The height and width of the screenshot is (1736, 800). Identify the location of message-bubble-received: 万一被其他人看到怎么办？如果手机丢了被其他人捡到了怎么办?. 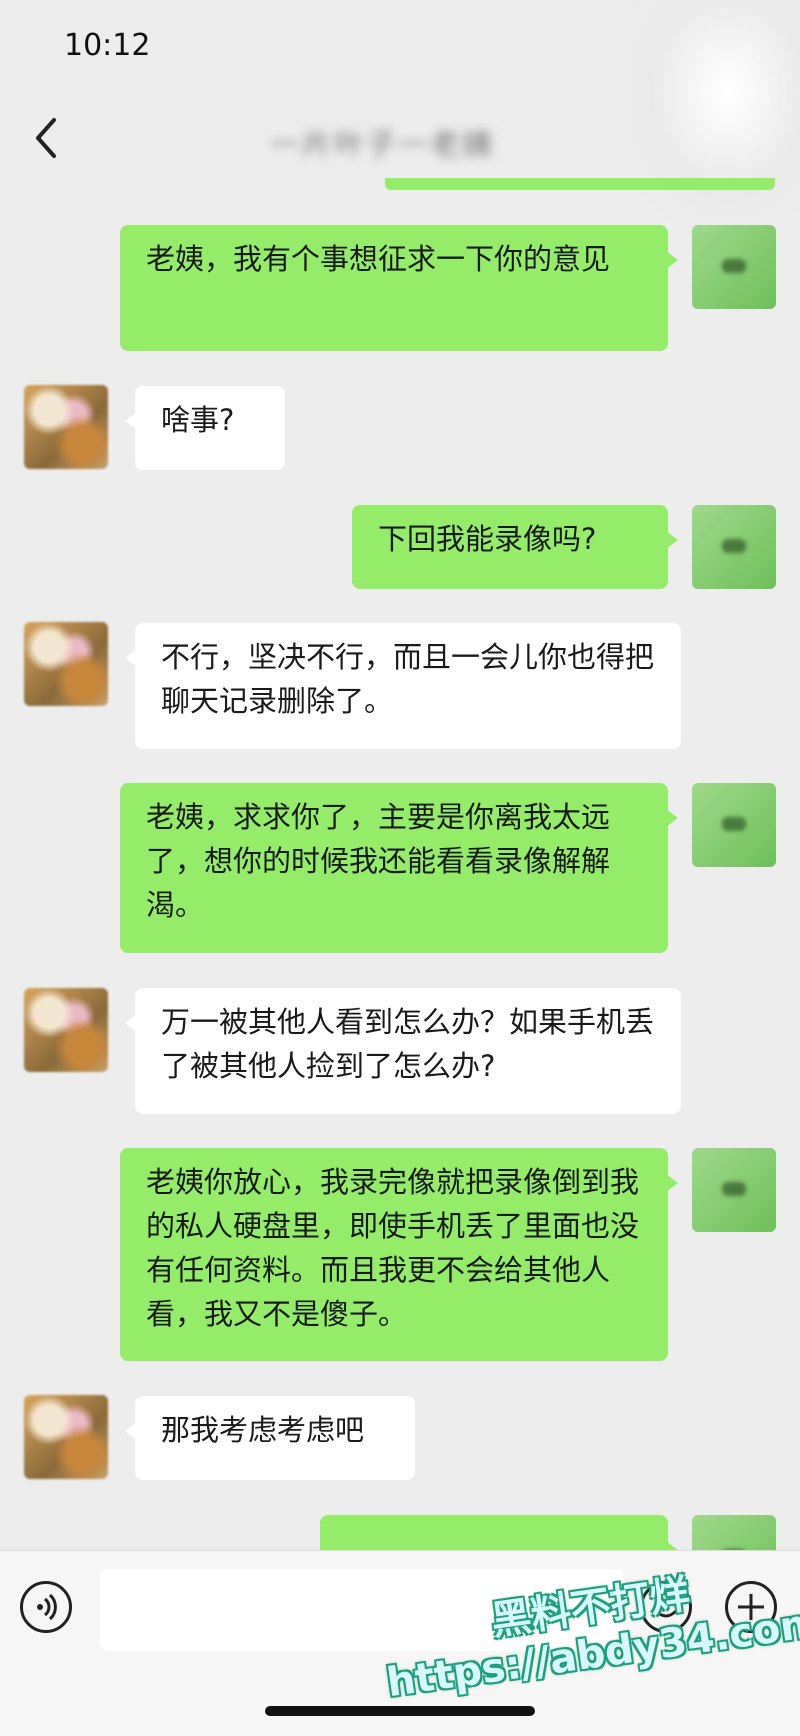
(403, 1051).